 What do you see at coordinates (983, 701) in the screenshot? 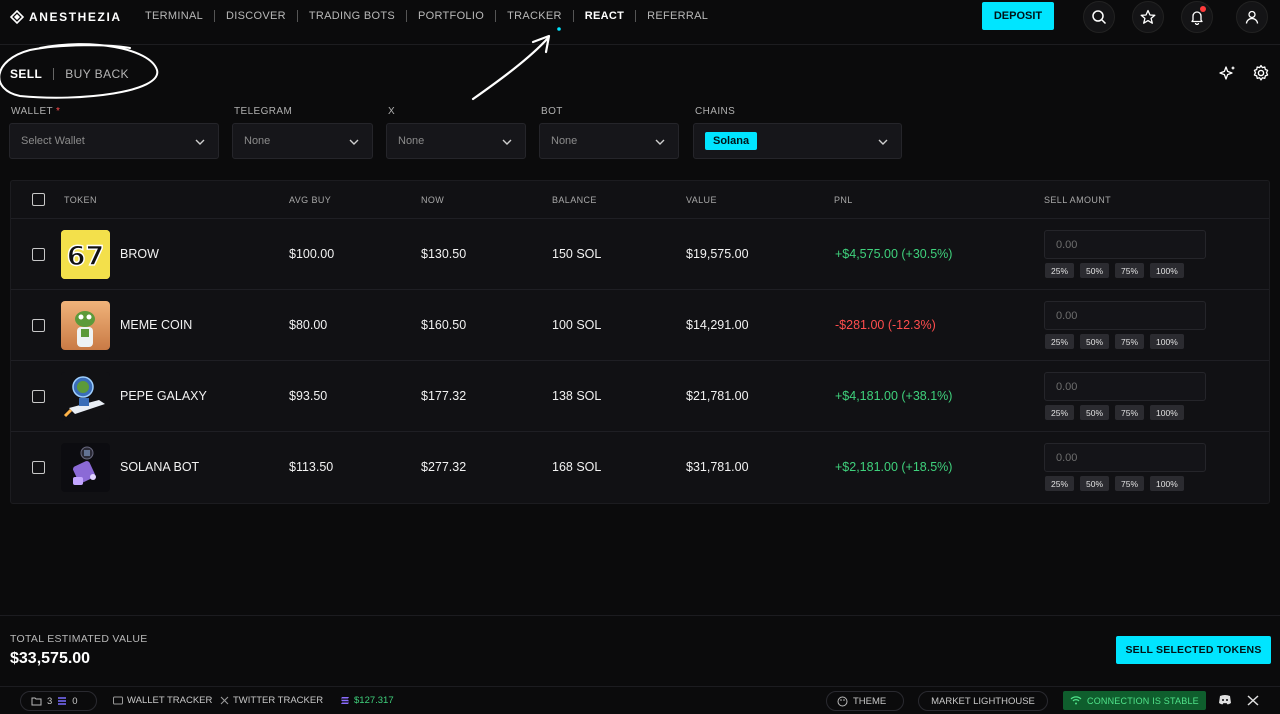
I see `market-lighthouse-button: MARKET LIGHTHOUSE` at bounding box center [983, 701].